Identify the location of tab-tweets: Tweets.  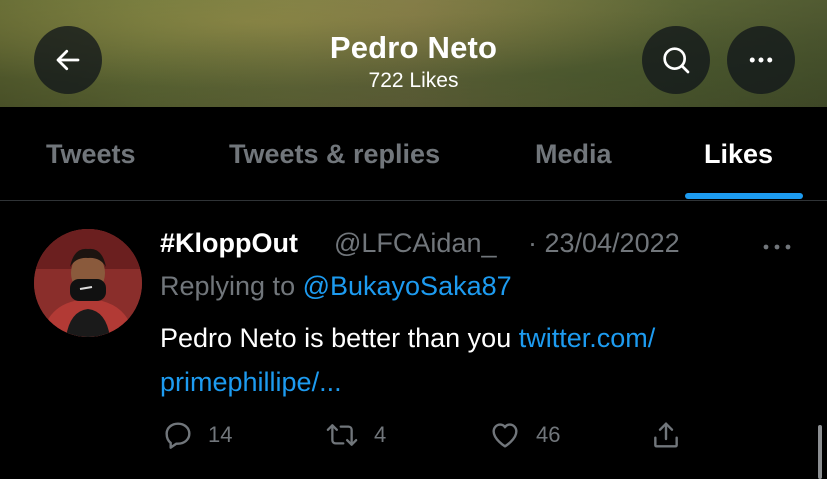
(91, 154).